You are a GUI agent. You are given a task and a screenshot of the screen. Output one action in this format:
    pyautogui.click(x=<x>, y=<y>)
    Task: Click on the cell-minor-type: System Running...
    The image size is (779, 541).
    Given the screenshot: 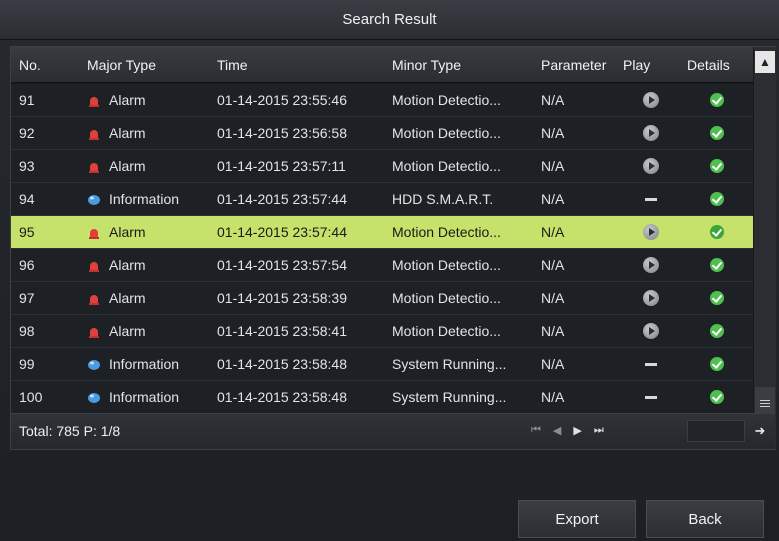 What is the action you would take?
    pyautogui.click(x=449, y=364)
    